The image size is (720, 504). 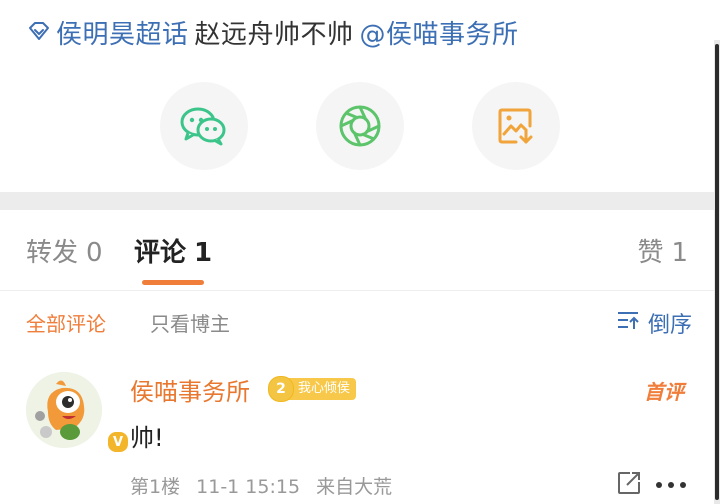 What do you see at coordinates (322, 389) in the screenshot?
I see `fan-badge-label: 我心倾侯` at bounding box center [322, 389].